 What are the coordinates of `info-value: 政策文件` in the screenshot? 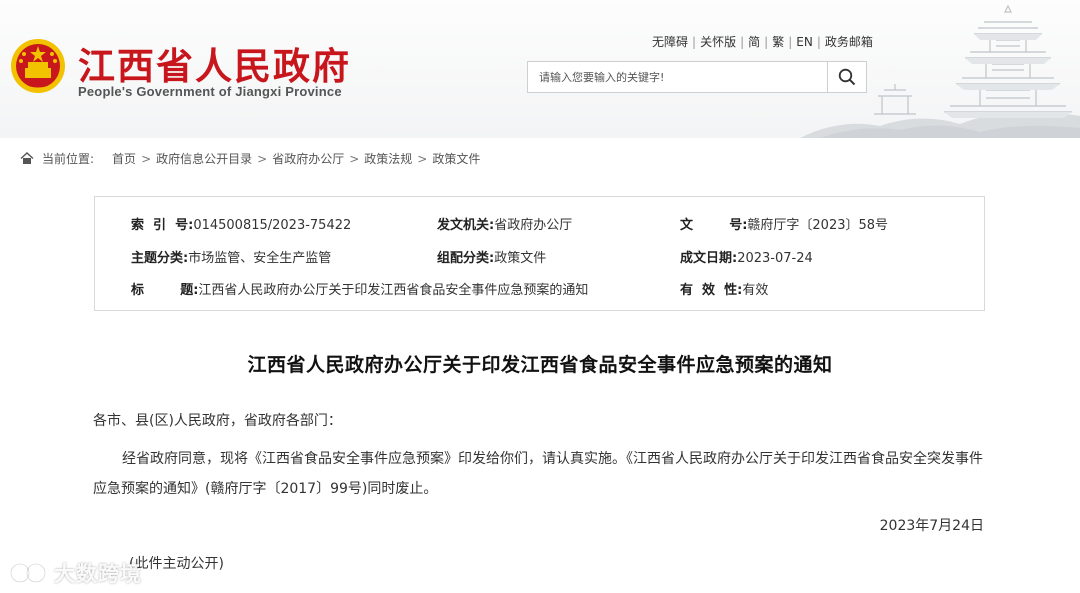 It's located at (520, 258).